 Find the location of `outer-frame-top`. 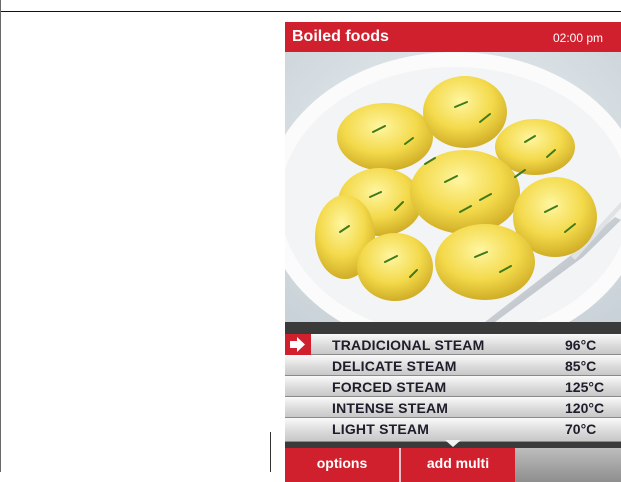

outer-frame-top is located at coordinates (310, 6).